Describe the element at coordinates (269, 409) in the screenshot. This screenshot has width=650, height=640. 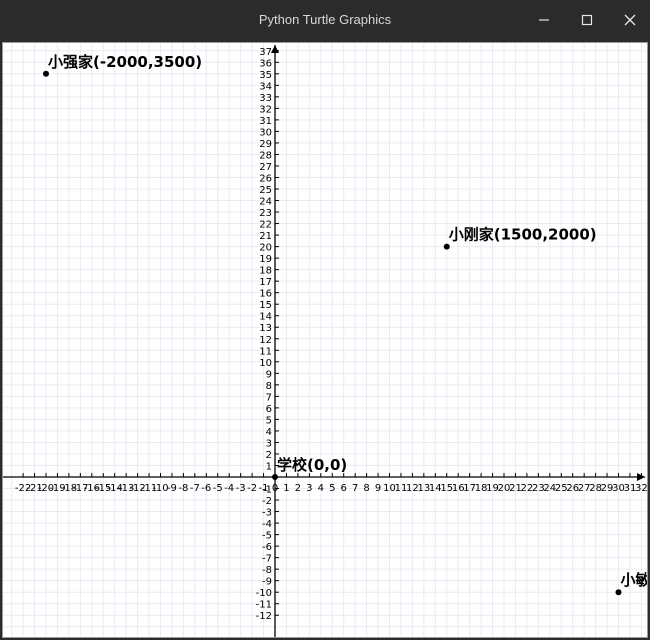
I see `y-tick-label: 6` at that location.